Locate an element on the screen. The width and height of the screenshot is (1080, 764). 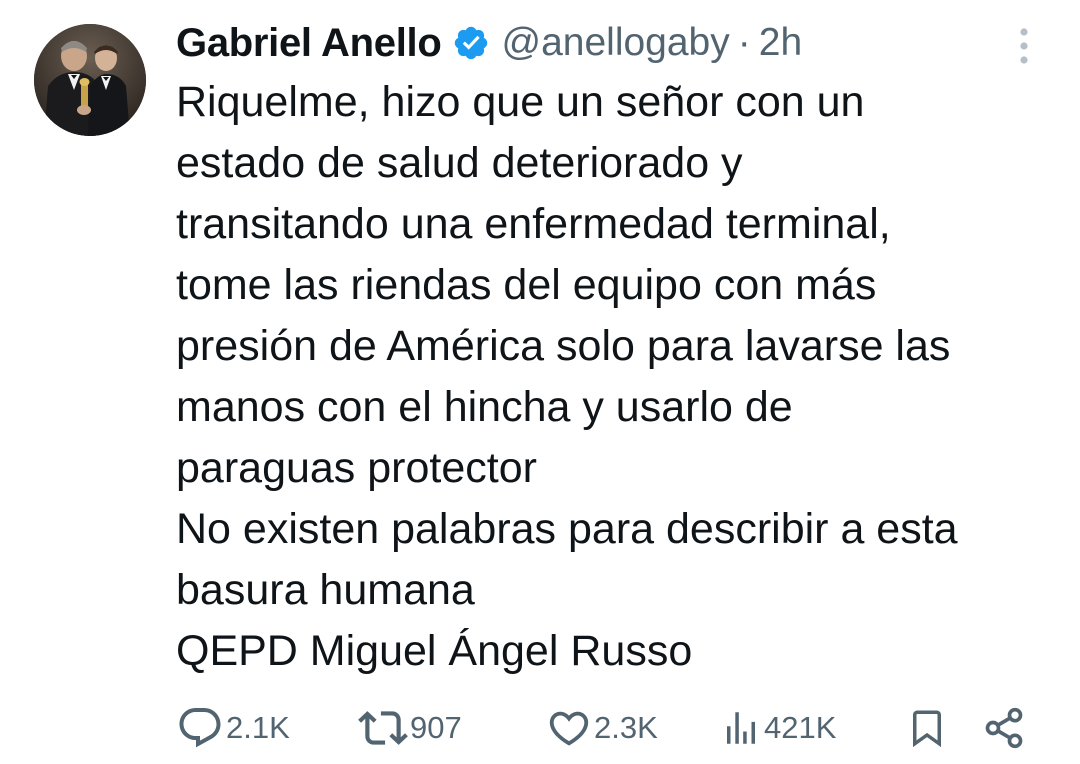
tweet-line: Riquelme, hizo que un señor con un is located at coordinates (520, 102).